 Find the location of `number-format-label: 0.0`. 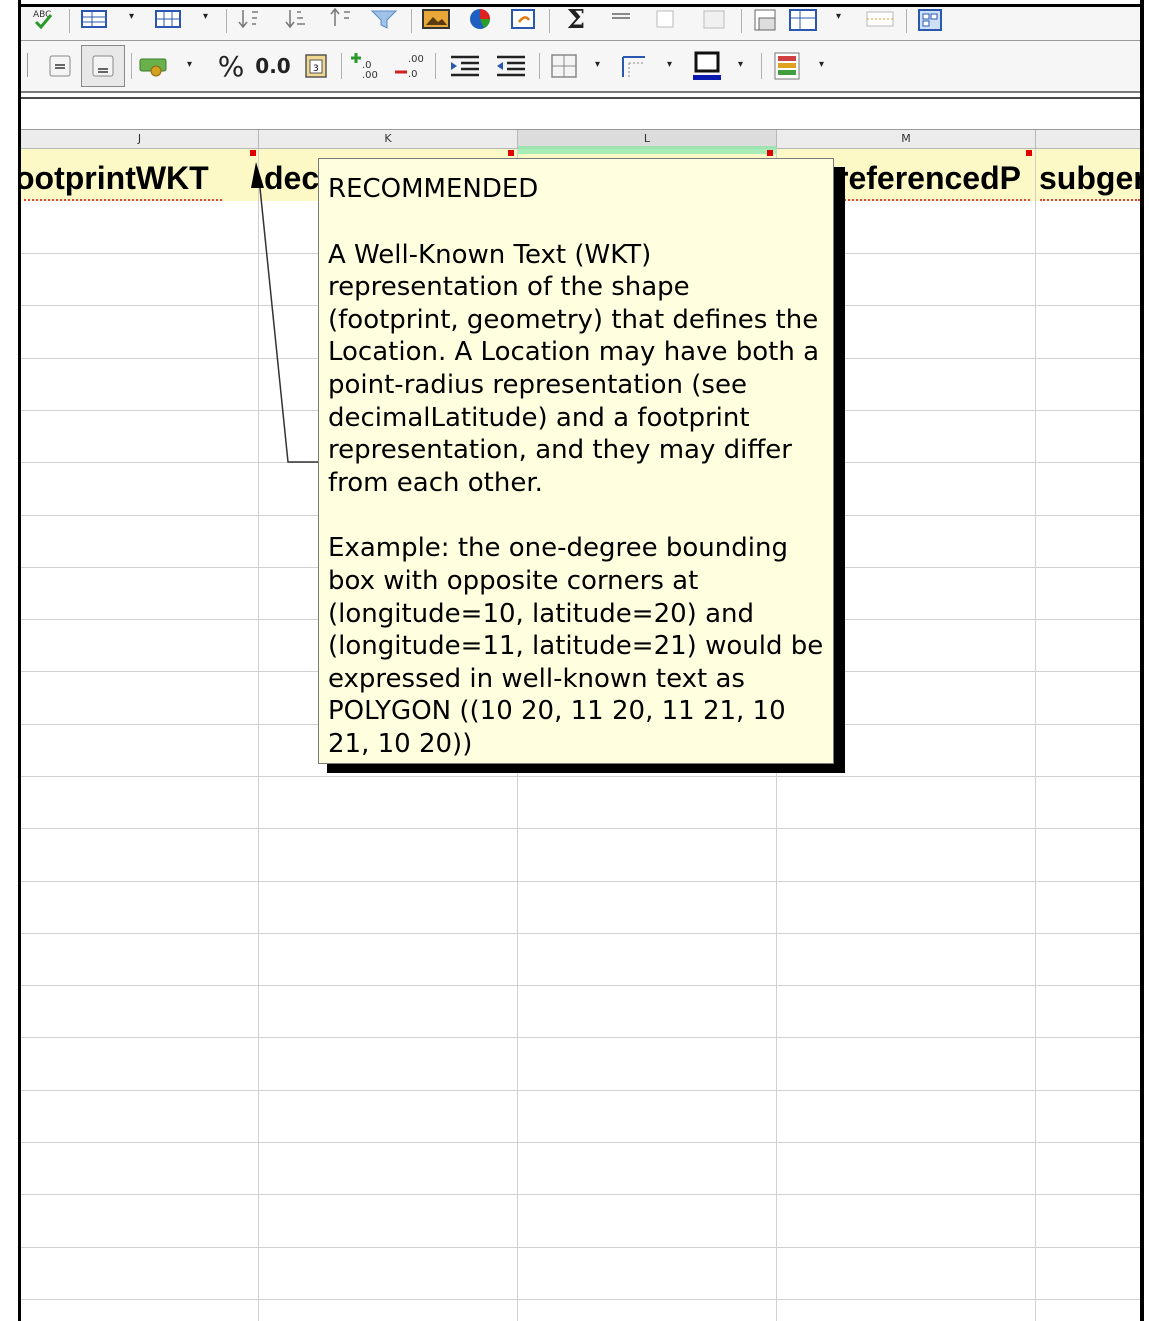

number-format-label: 0.0 is located at coordinates (273, 66).